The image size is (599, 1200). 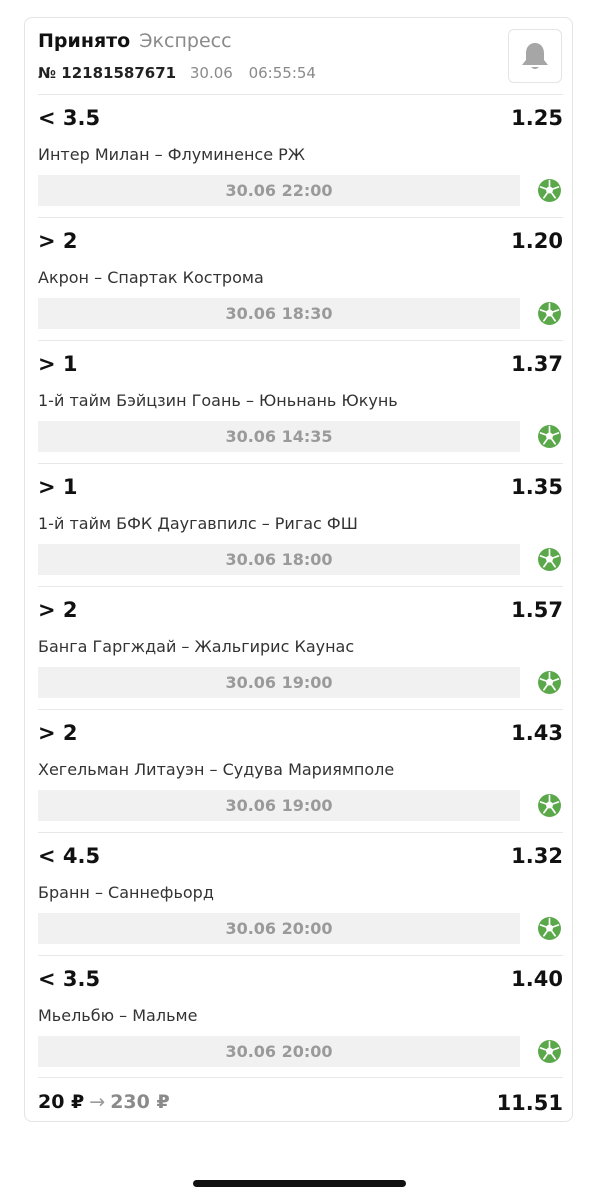 What do you see at coordinates (172, 154) in the screenshot?
I see `event-teams: Интер Милан – Флуминенсе РЖ` at bounding box center [172, 154].